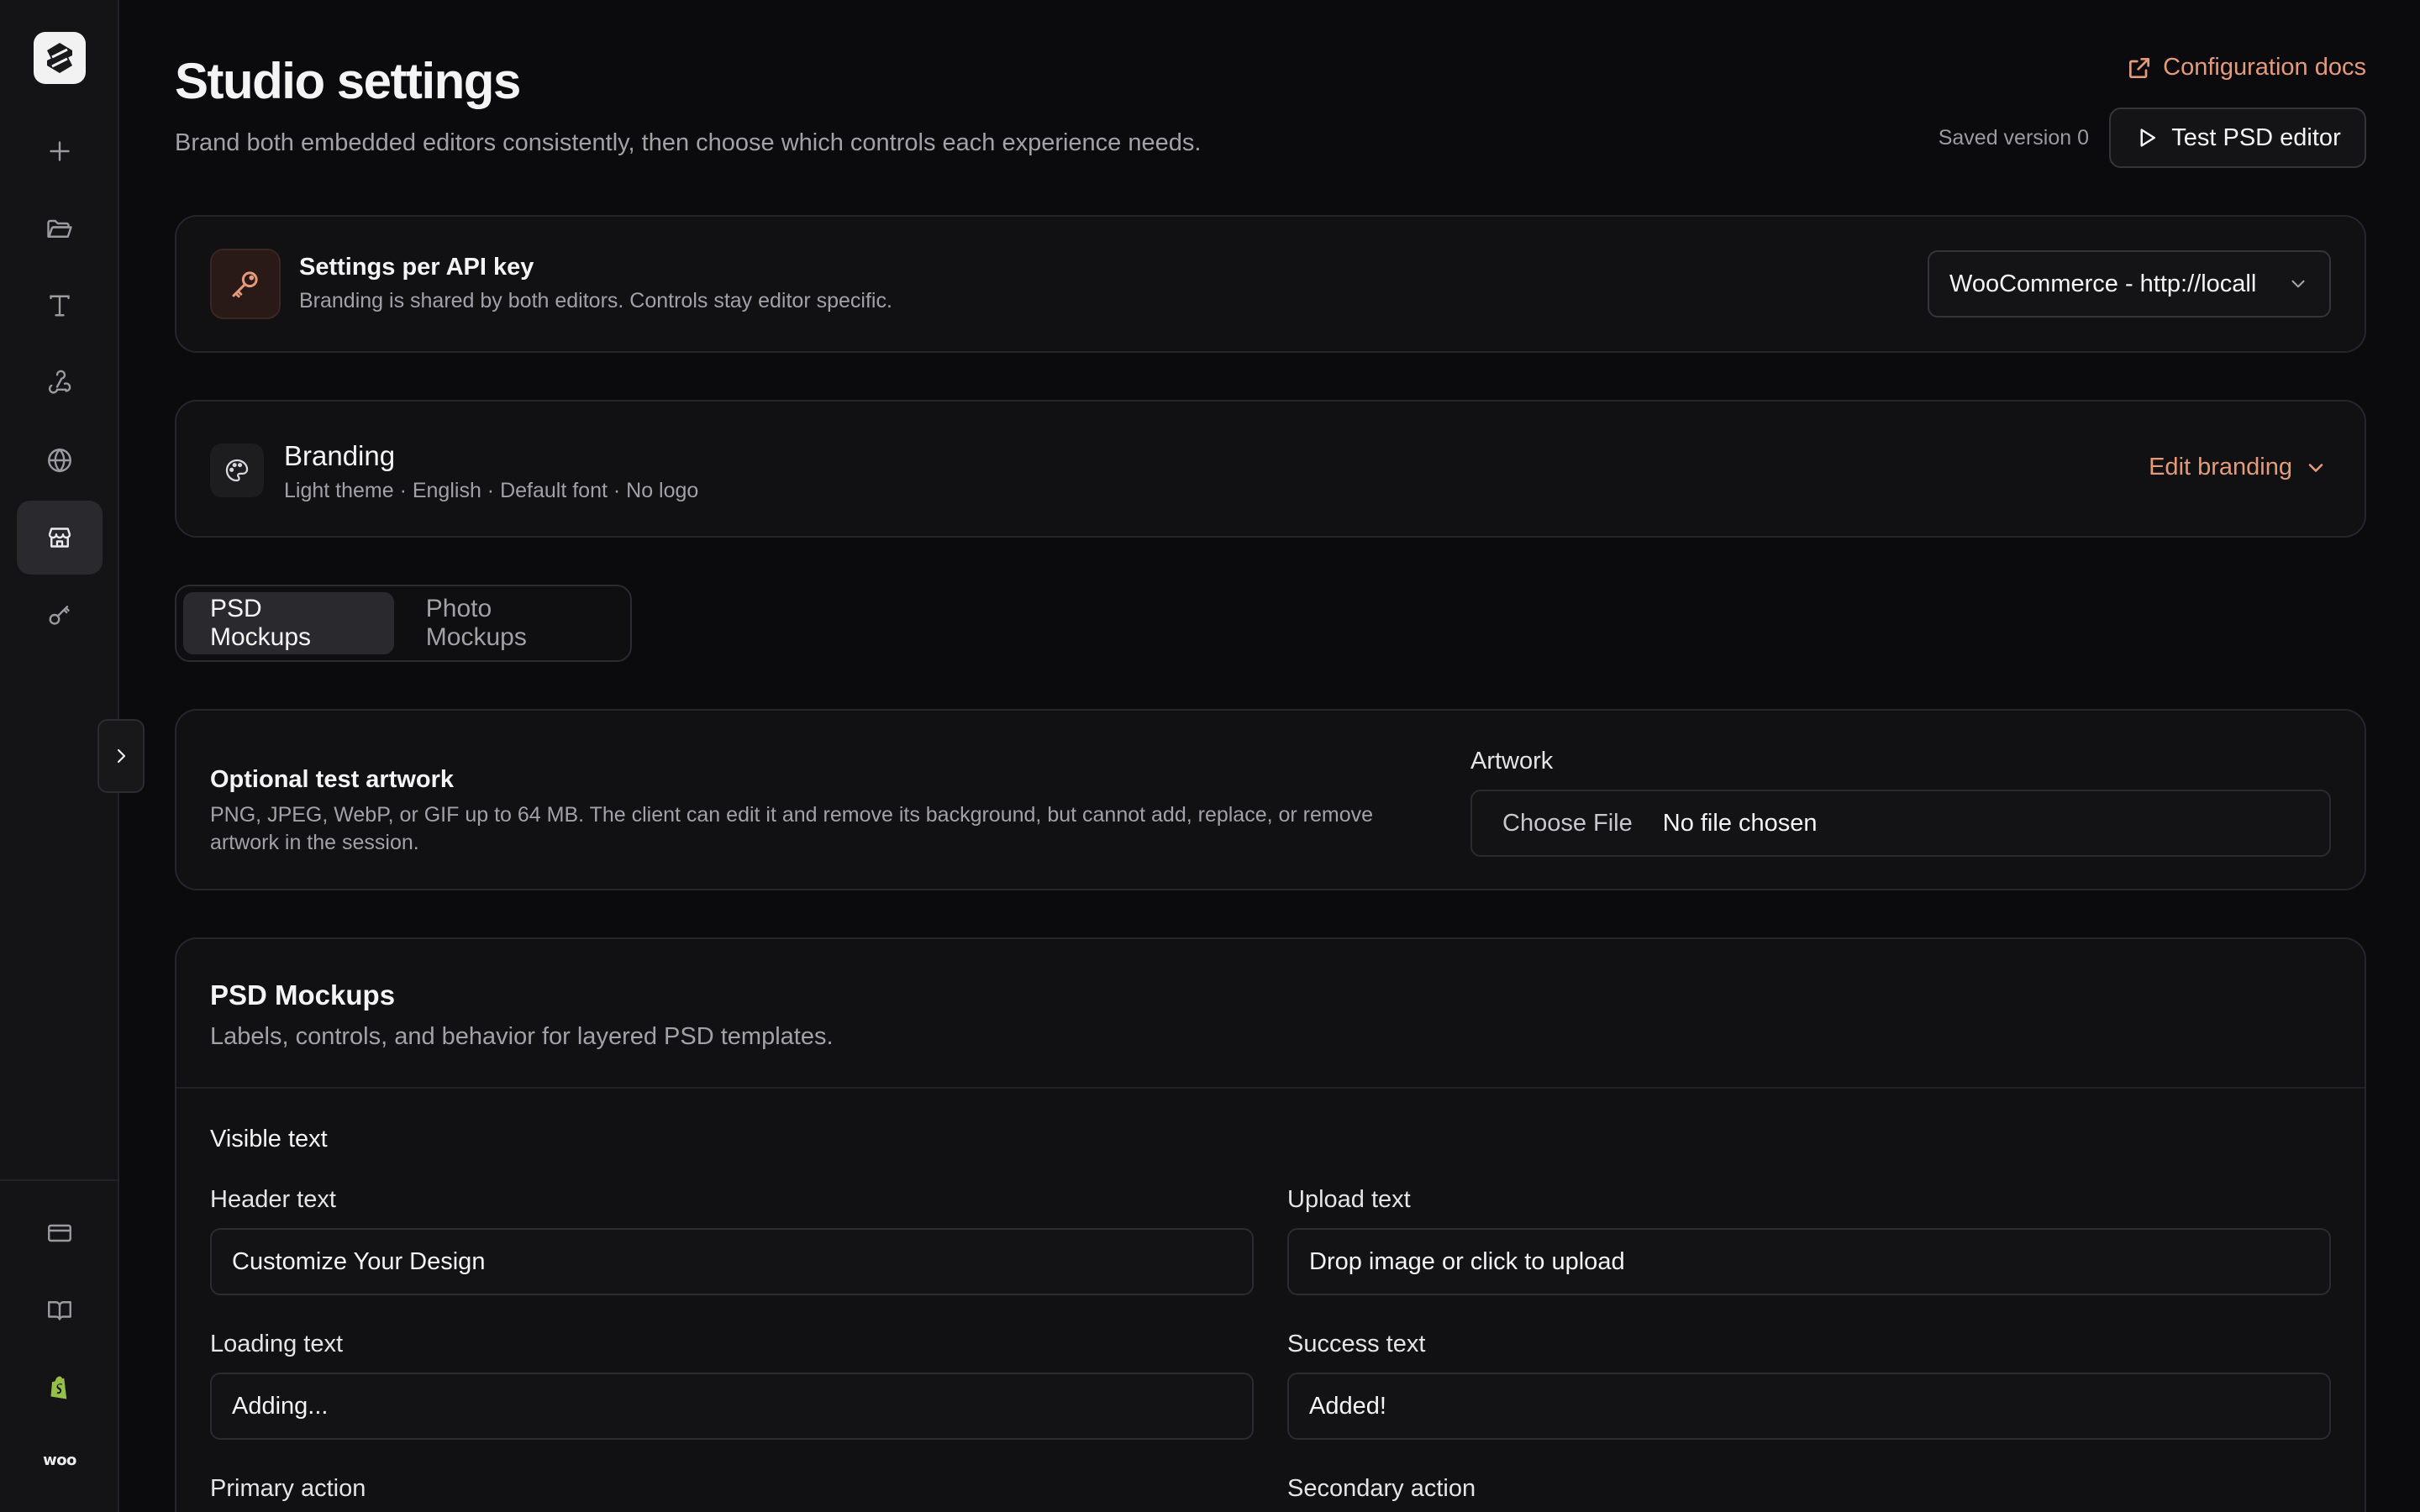 Image resolution: width=2420 pixels, height=1512 pixels. What do you see at coordinates (332, 779) in the screenshot?
I see `artwork-title: Optional test artwork` at bounding box center [332, 779].